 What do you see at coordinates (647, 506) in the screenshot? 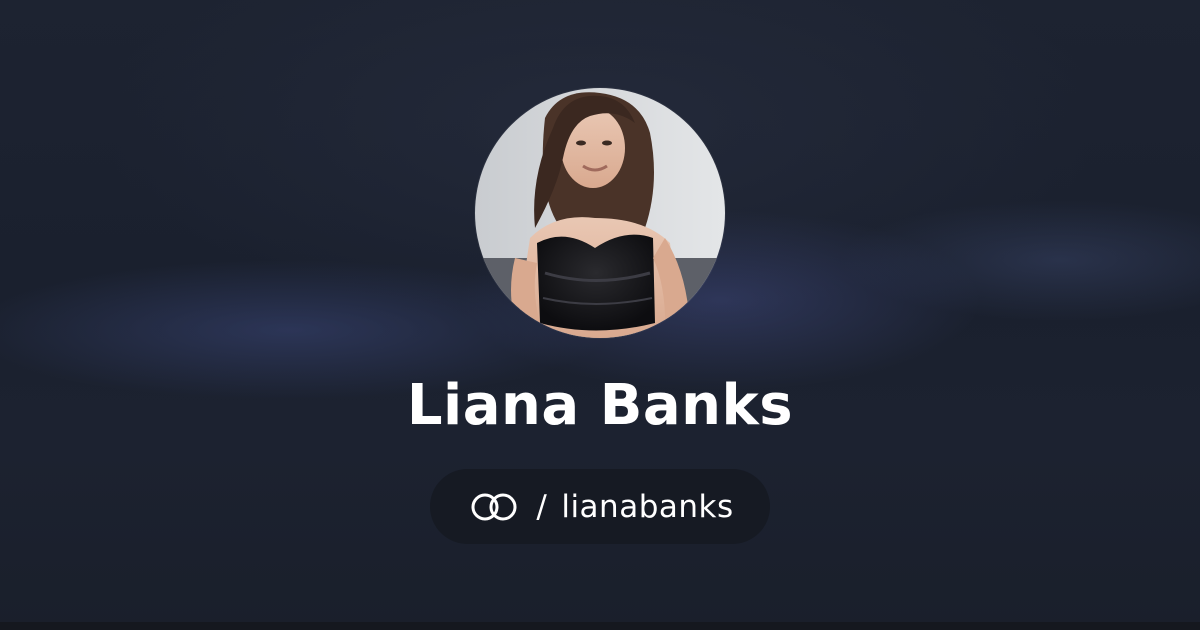
I see `handle-username: lianabanks` at bounding box center [647, 506].